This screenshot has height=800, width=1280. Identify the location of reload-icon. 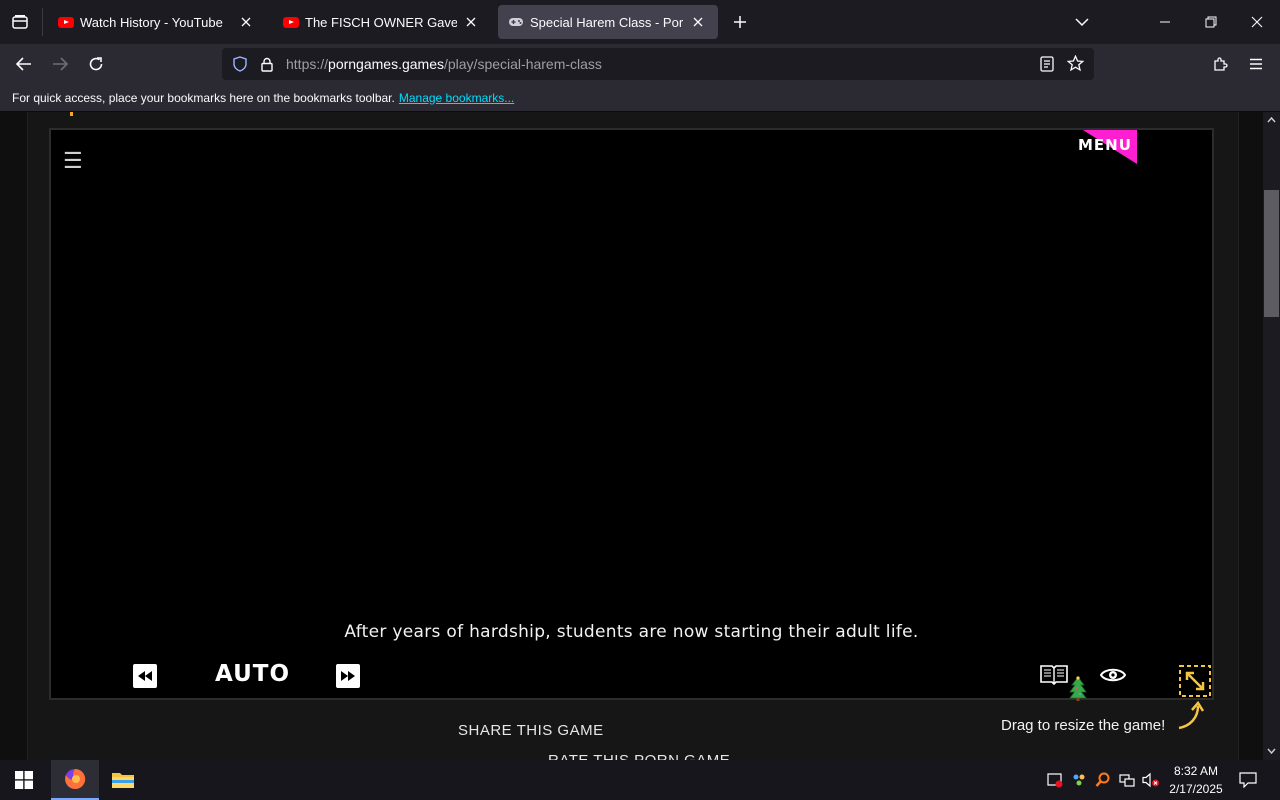
(96, 64).